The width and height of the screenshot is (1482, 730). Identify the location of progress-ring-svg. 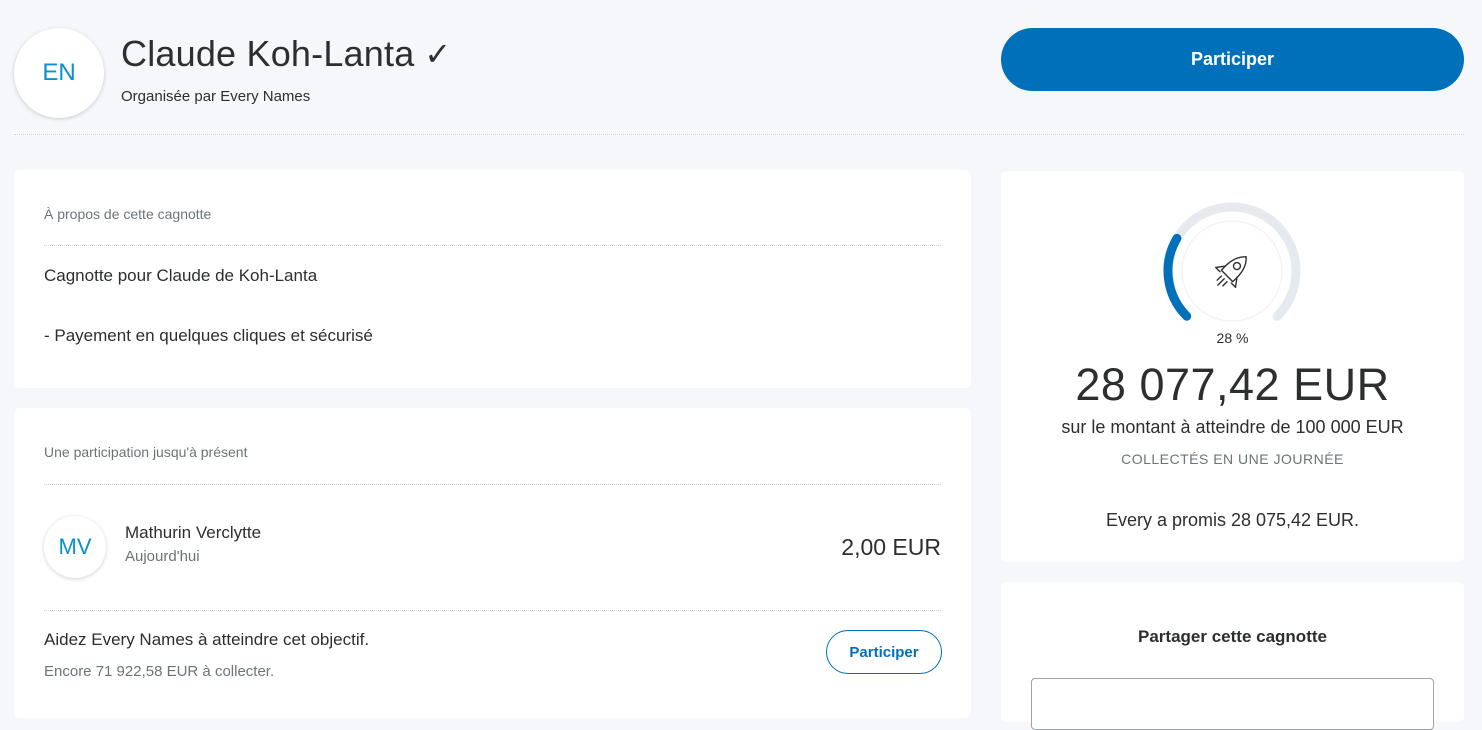
(1232, 271).